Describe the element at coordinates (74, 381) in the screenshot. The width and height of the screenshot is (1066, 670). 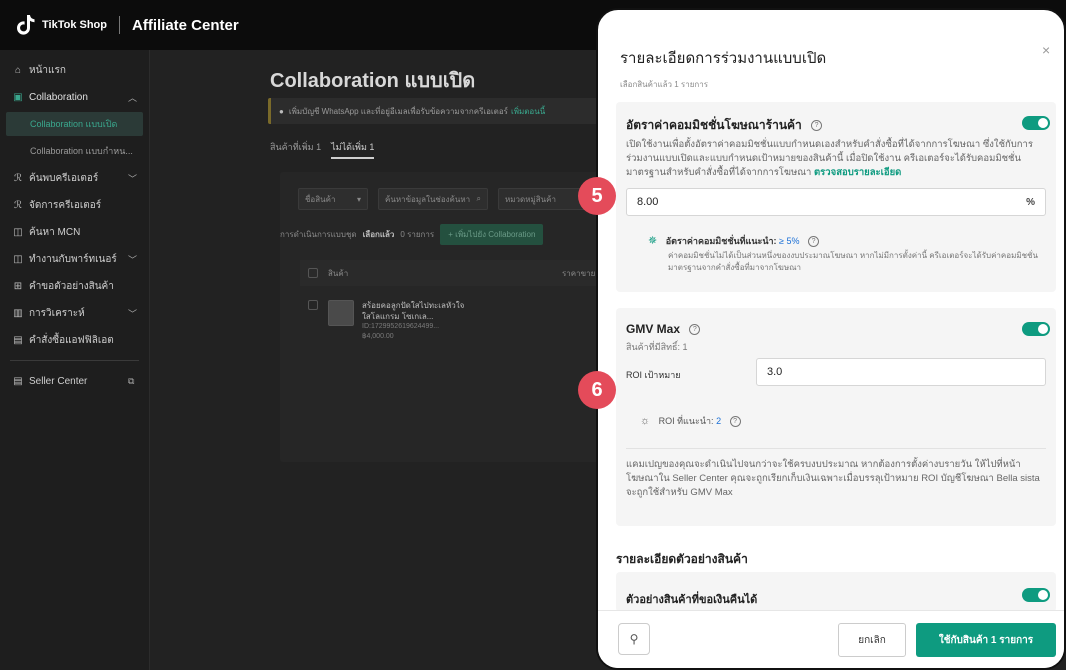
I see `sidebar-item-seller-center: ▤ Seller Center ⧉` at that location.